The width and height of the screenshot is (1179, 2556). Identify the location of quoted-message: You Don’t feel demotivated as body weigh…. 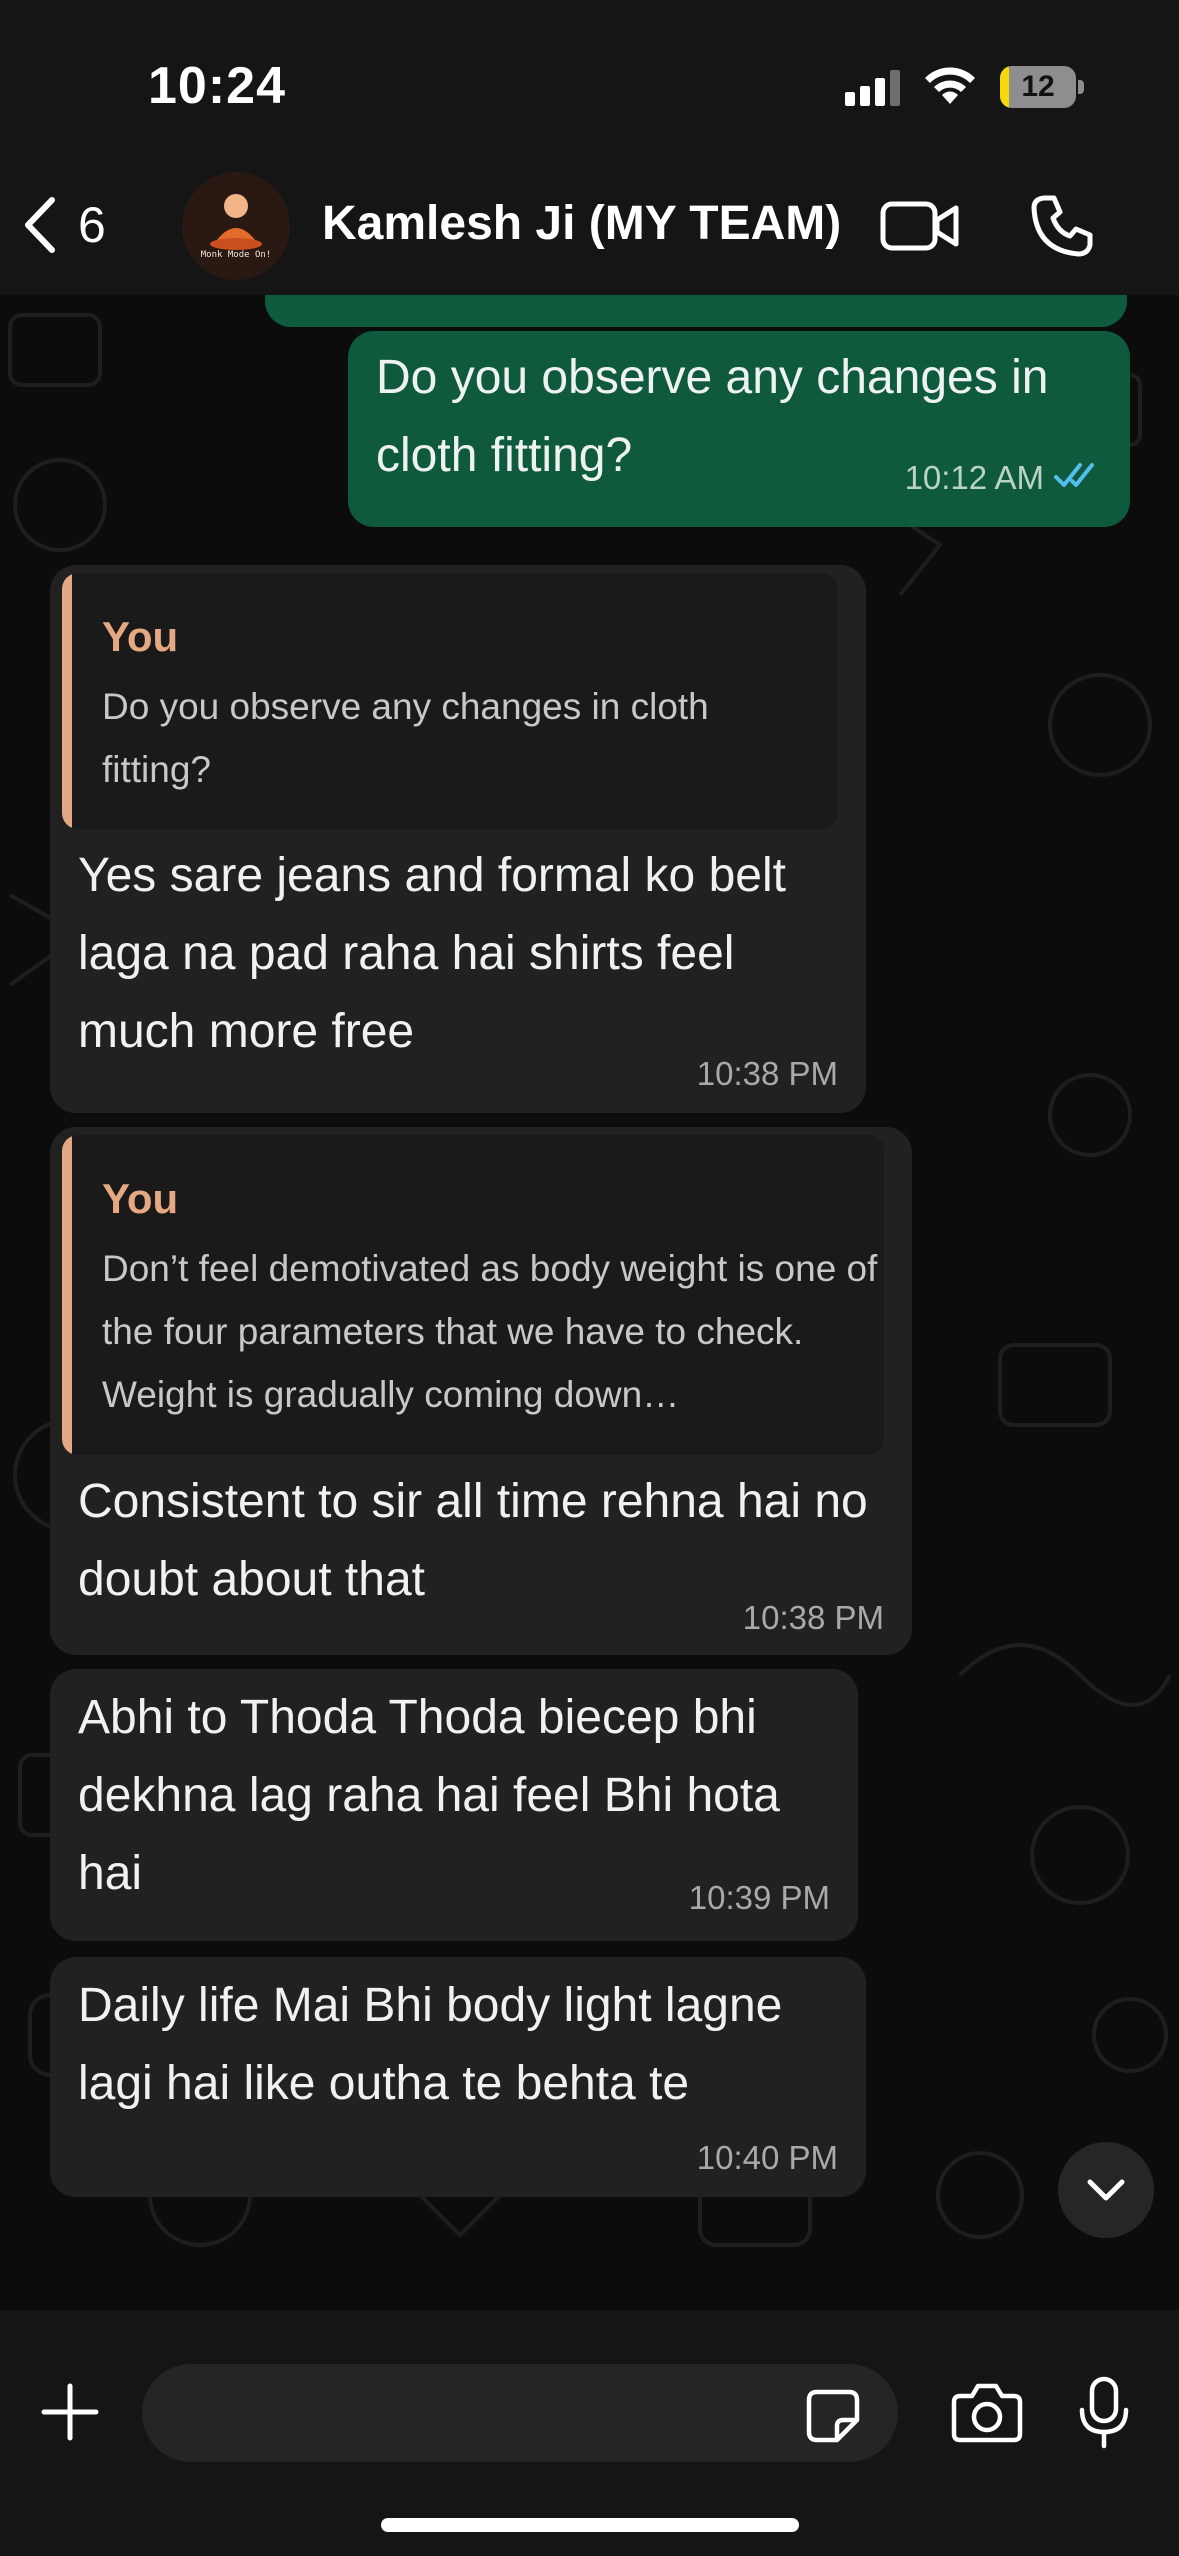
(473, 1295).